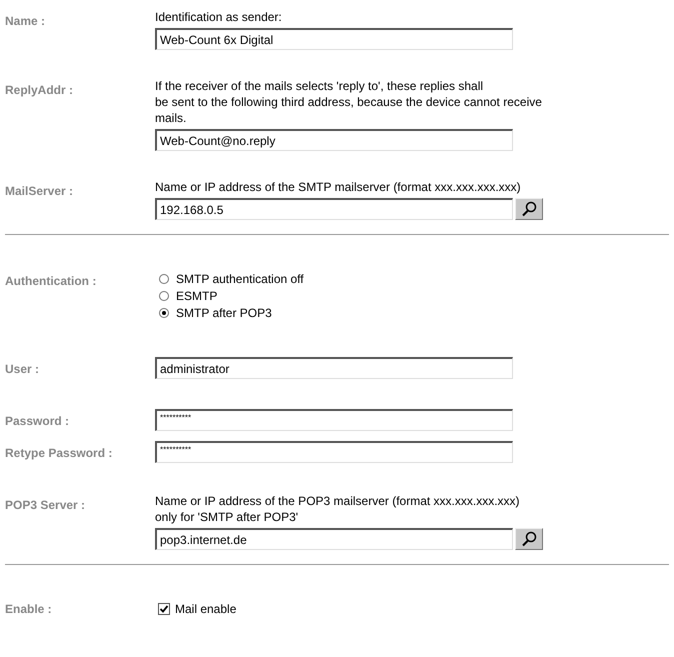  What do you see at coordinates (197, 295) in the screenshot?
I see `radio-label: ESMTP` at bounding box center [197, 295].